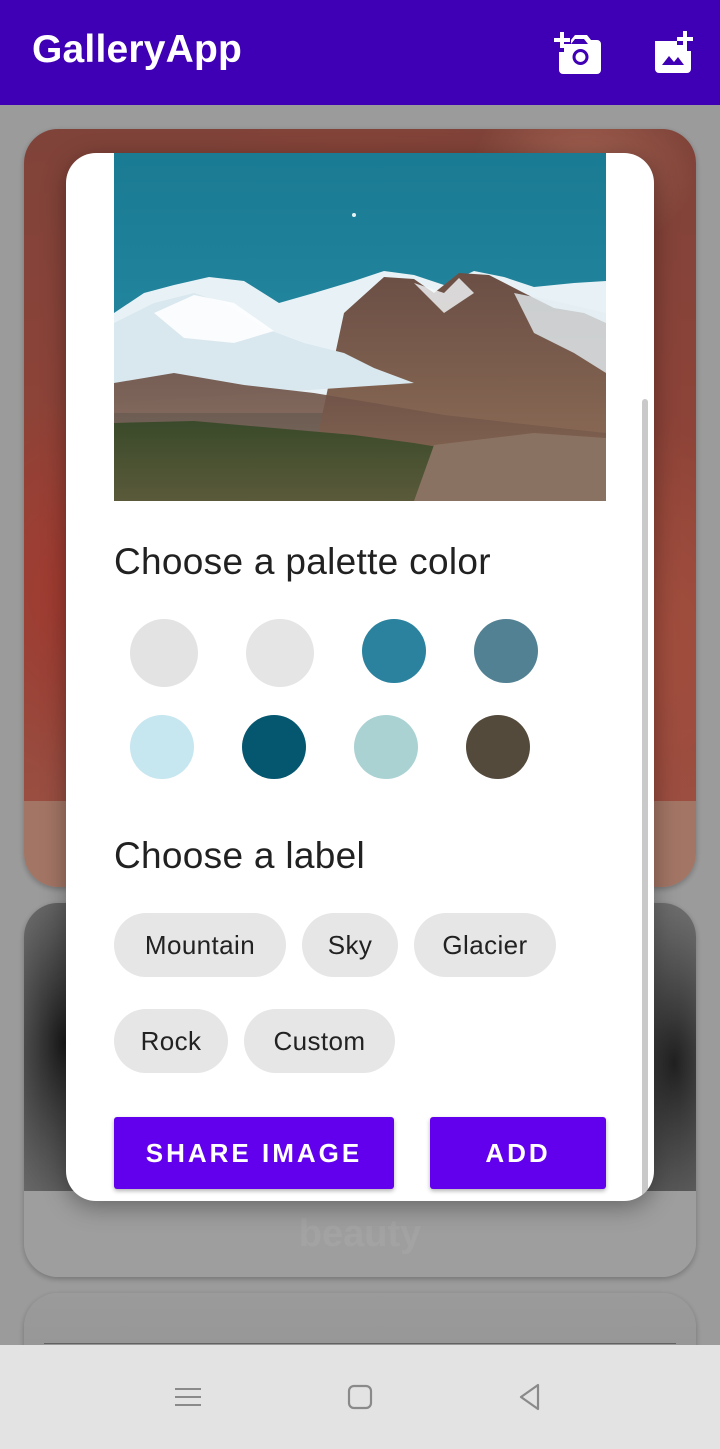 This screenshot has height=1449, width=720. What do you see at coordinates (254, 1153) in the screenshot?
I see `share-image-button: SHARE IMAGE` at bounding box center [254, 1153].